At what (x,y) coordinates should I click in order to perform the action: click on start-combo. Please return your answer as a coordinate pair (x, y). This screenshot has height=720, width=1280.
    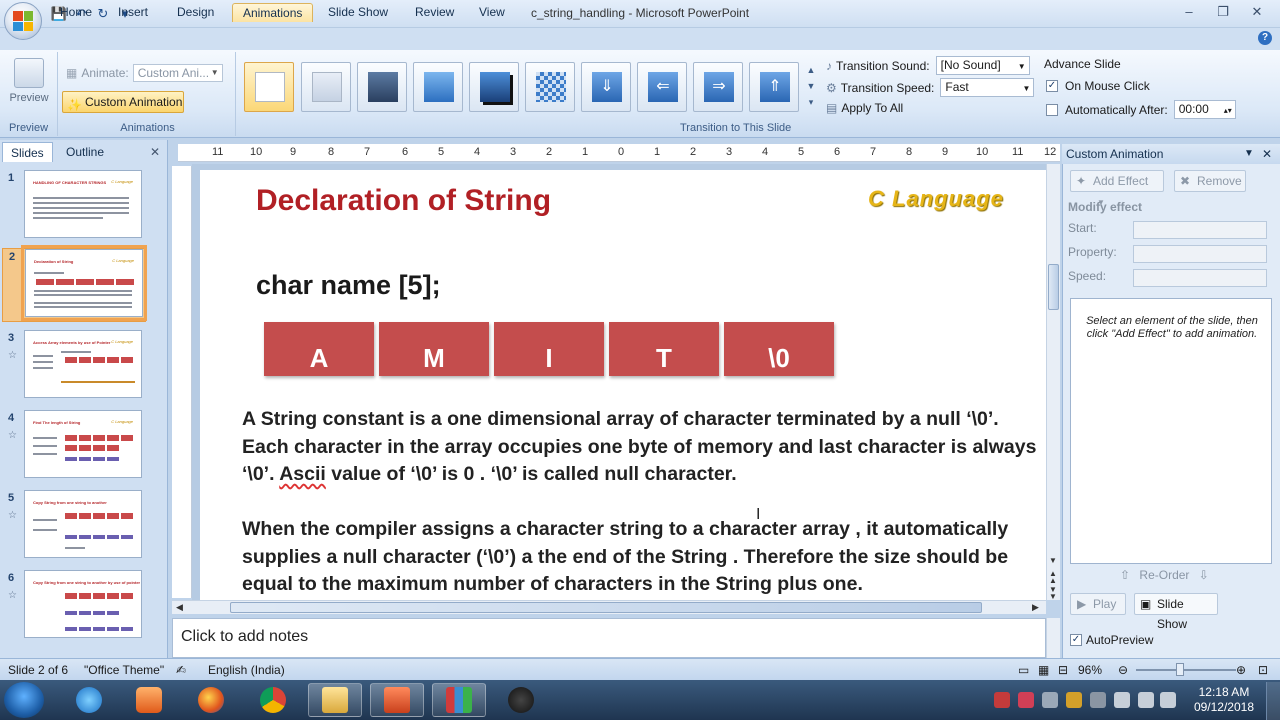
    Looking at the image, I should click on (1200, 230).